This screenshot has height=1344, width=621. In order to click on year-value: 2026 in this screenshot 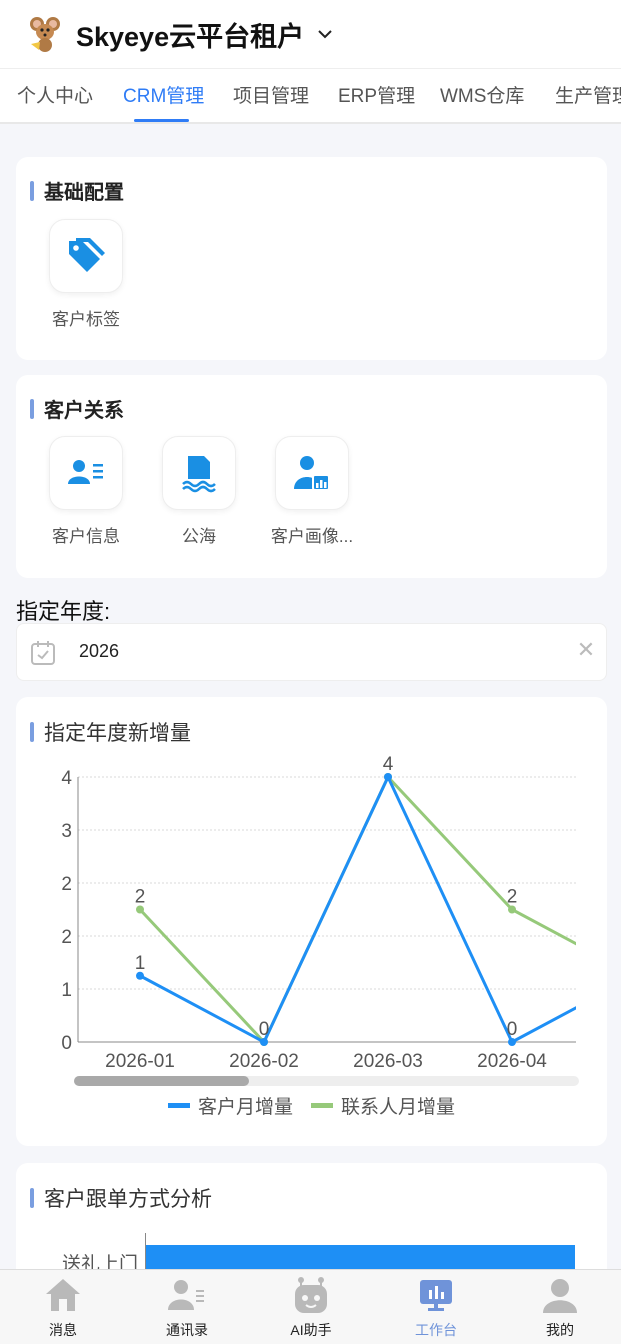, I will do `click(99, 651)`.